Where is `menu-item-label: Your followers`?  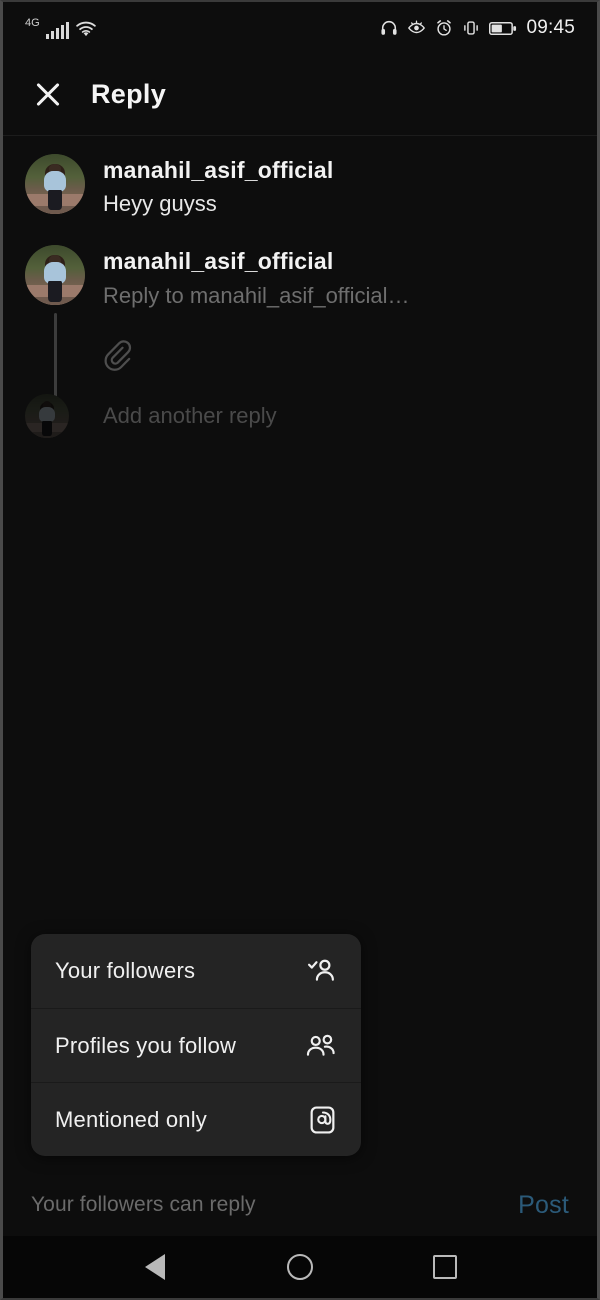
menu-item-label: Your followers is located at coordinates (125, 970).